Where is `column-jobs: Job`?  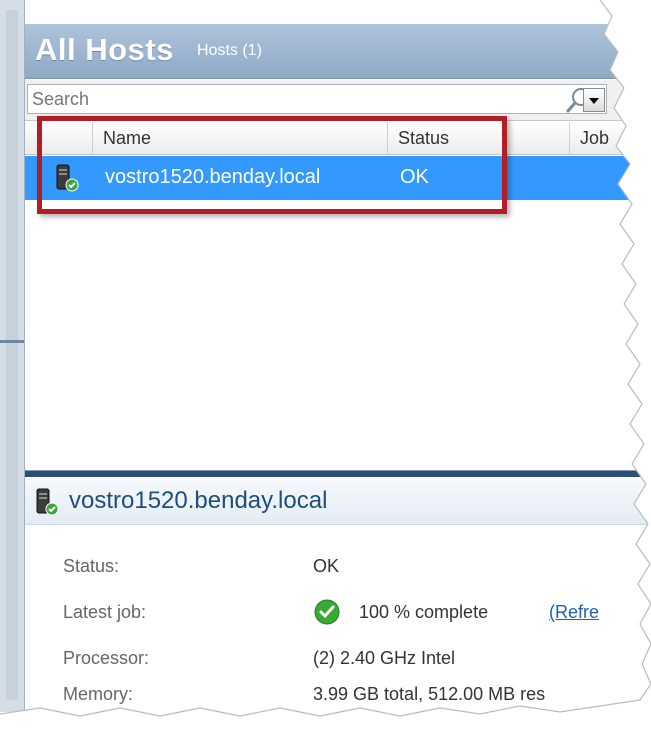
column-jobs: Job is located at coordinates (610, 138).